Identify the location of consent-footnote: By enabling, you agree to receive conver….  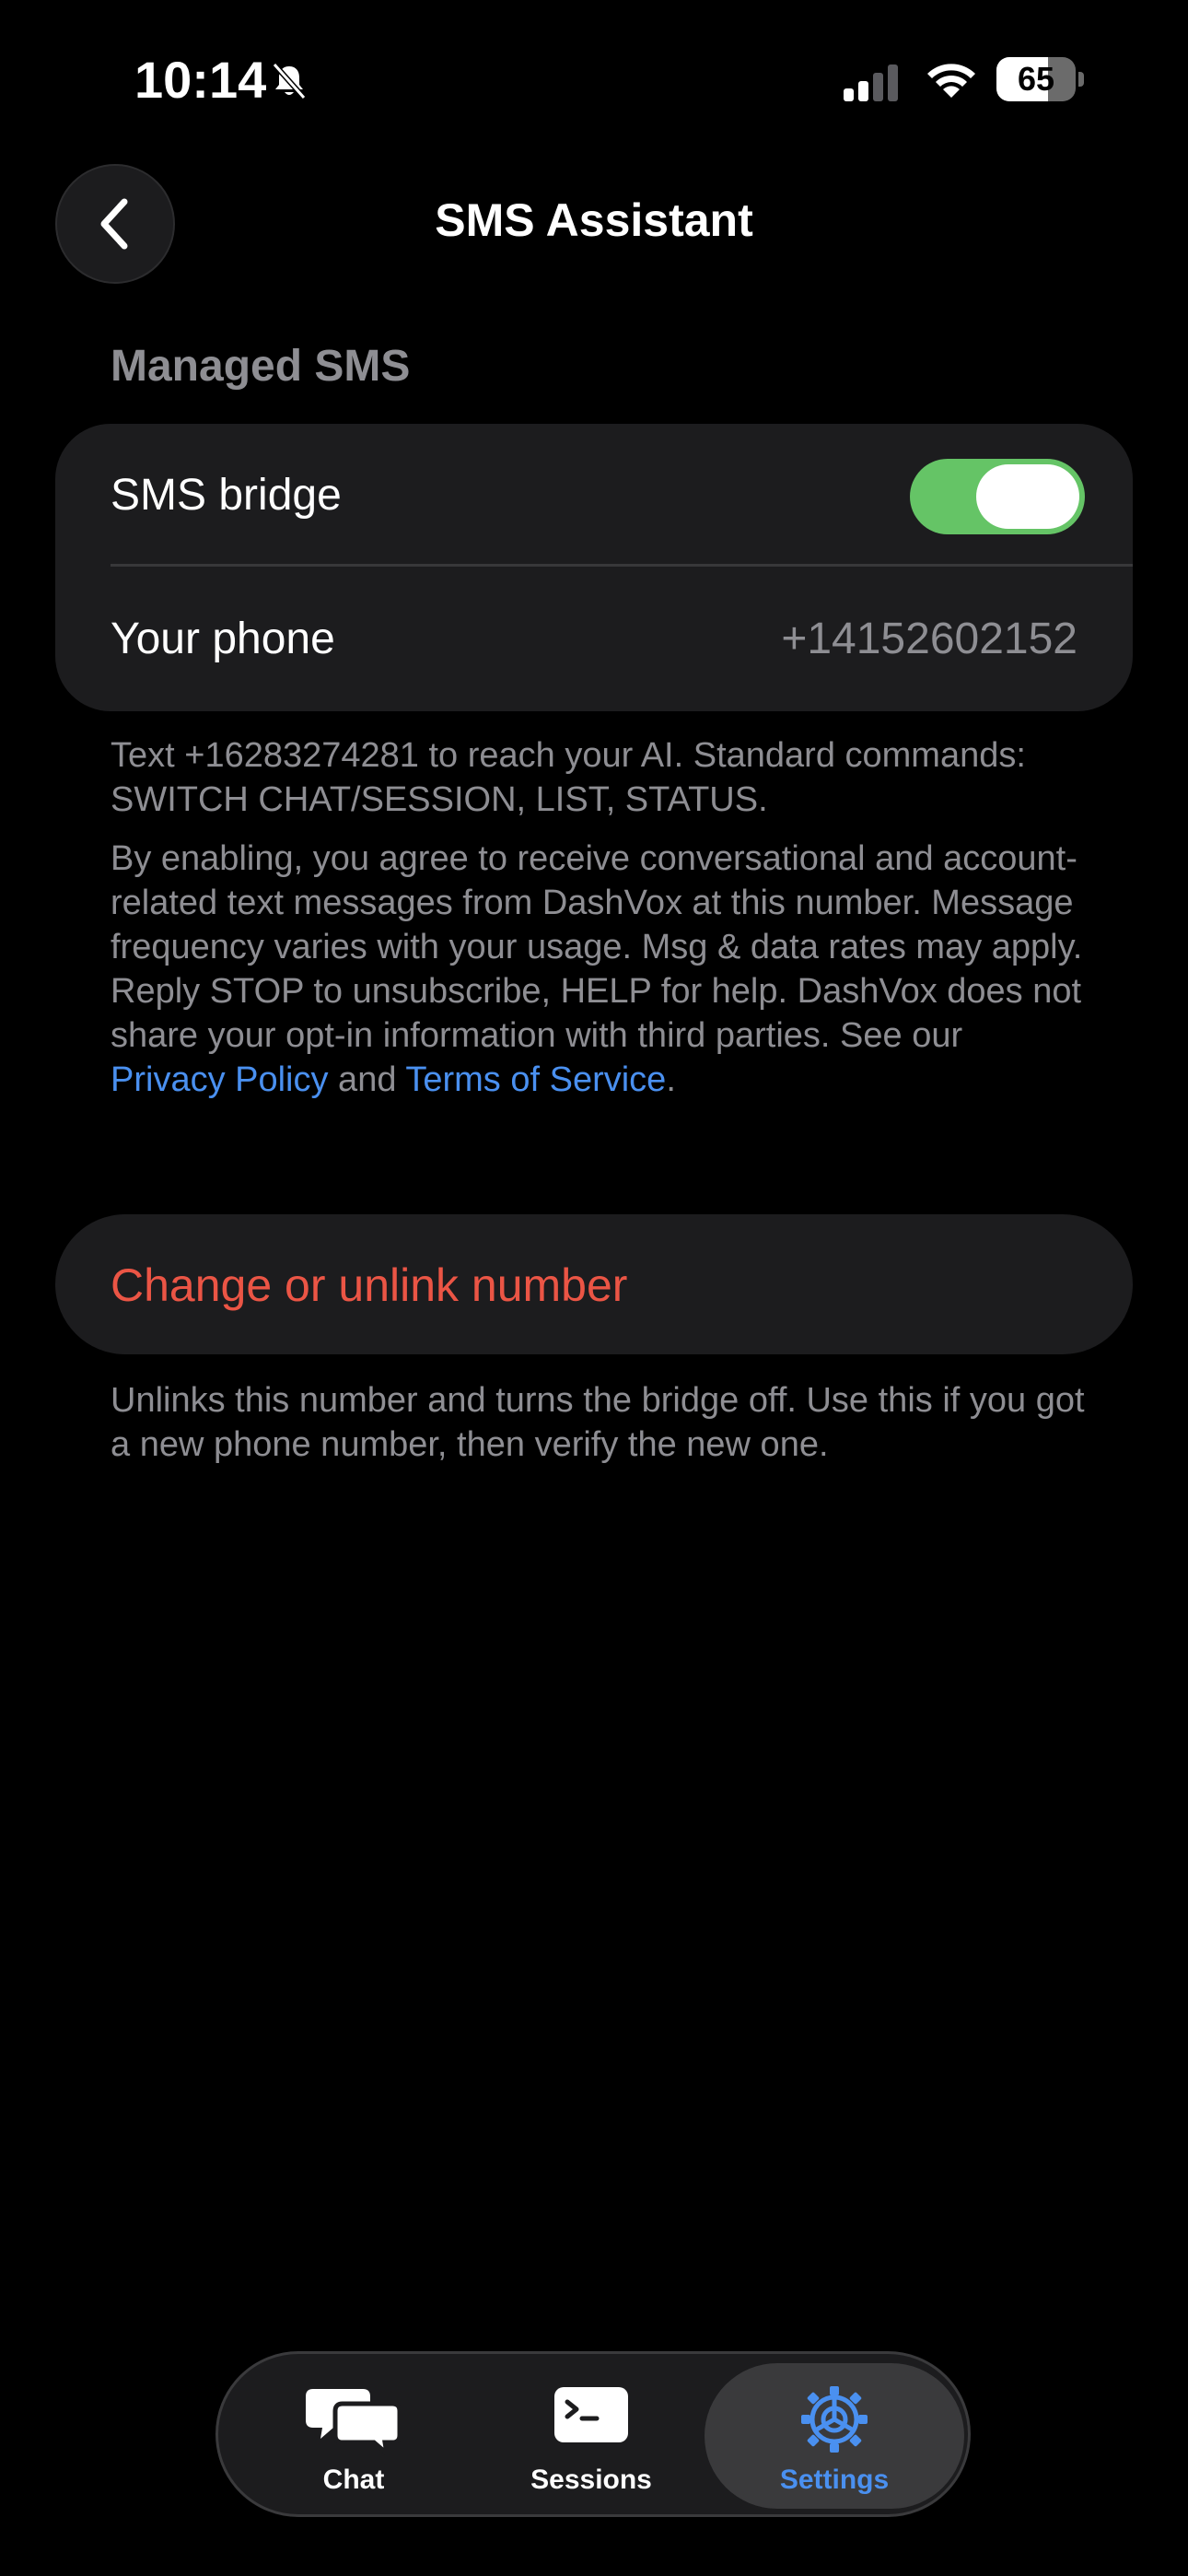
(599, 969).